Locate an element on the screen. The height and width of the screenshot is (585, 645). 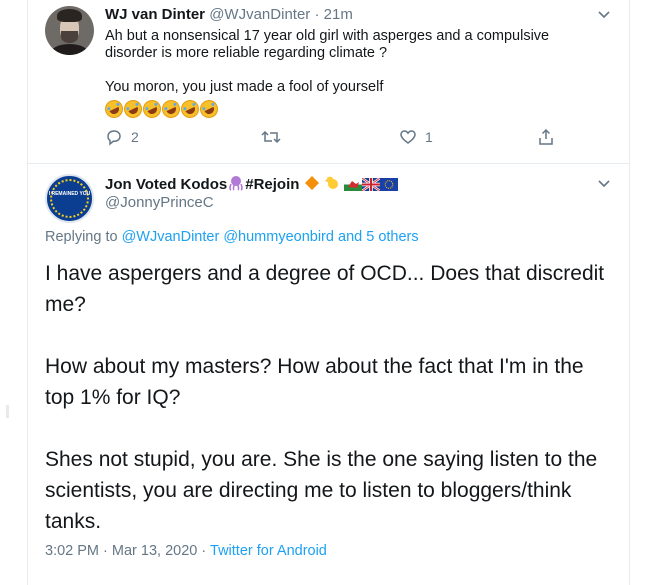
chick-icon is located at coordinates (332, 185).